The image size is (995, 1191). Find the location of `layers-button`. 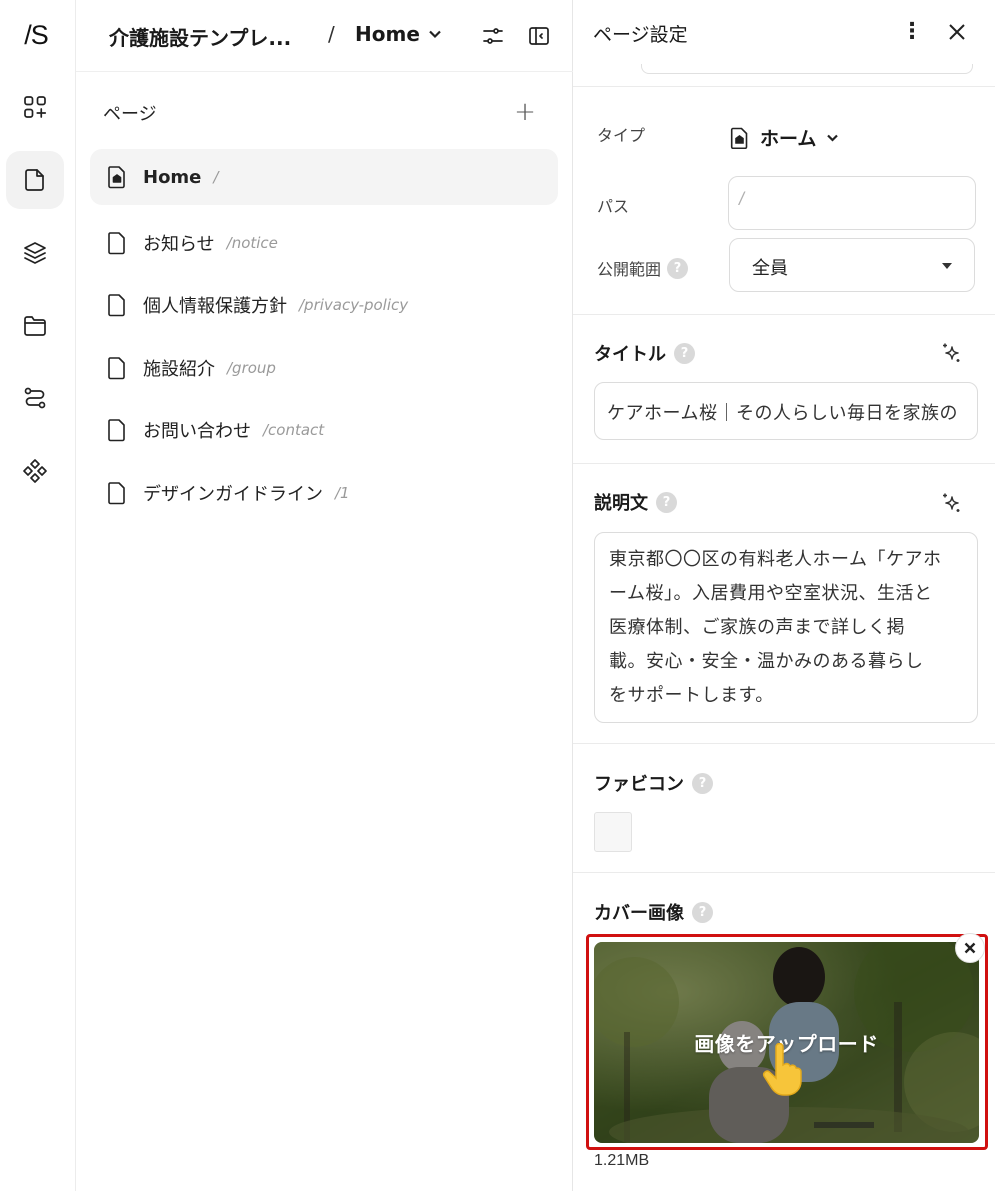

layers-button is located at coordinates (35, 253).